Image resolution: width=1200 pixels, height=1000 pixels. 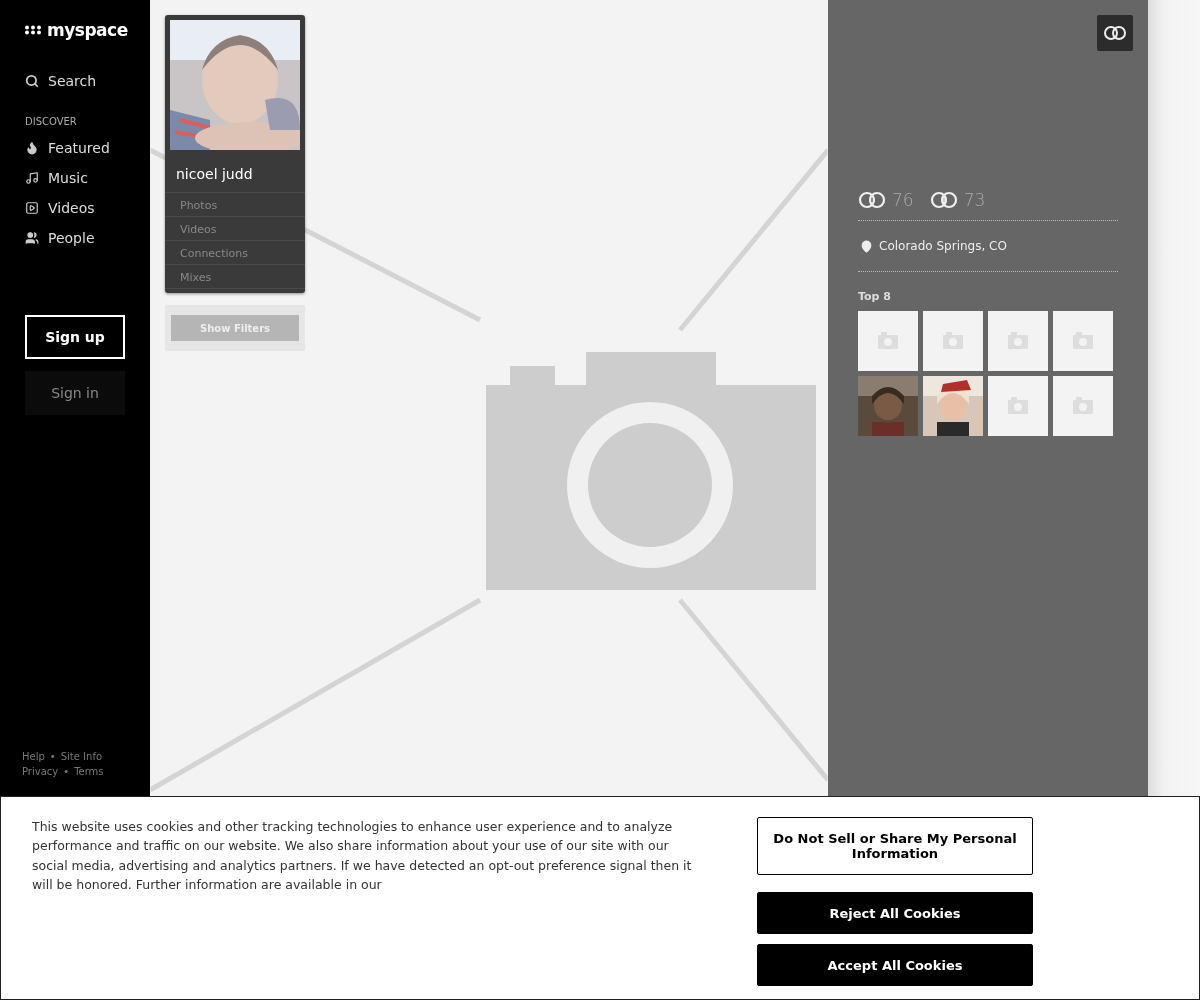 I want to click on people-icon, so click(x=32, y=238).